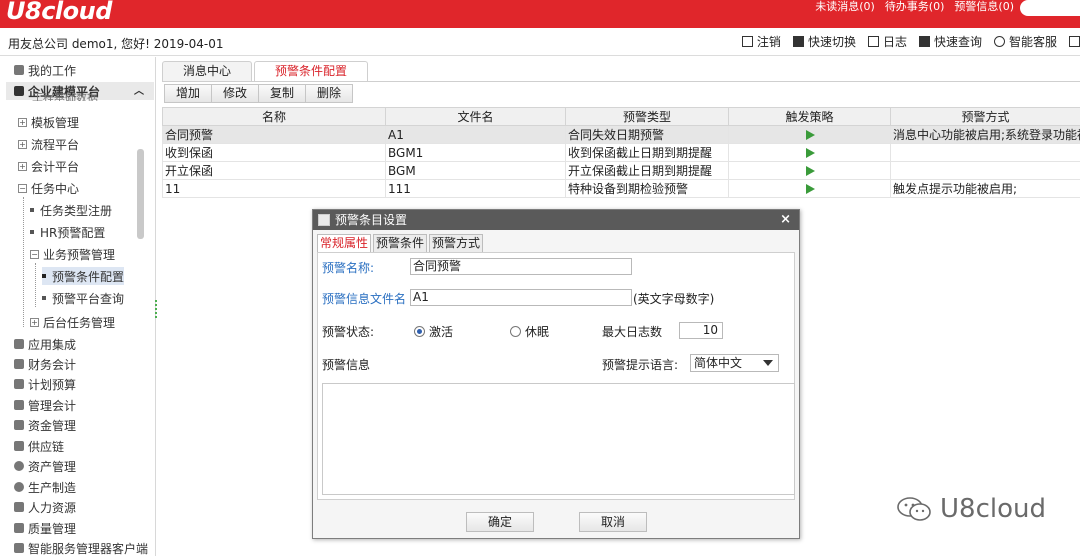  What do you see at coordinates (156, 309) in the screenshot?
I see `splitter-handle` at bounding box center [156, 309].